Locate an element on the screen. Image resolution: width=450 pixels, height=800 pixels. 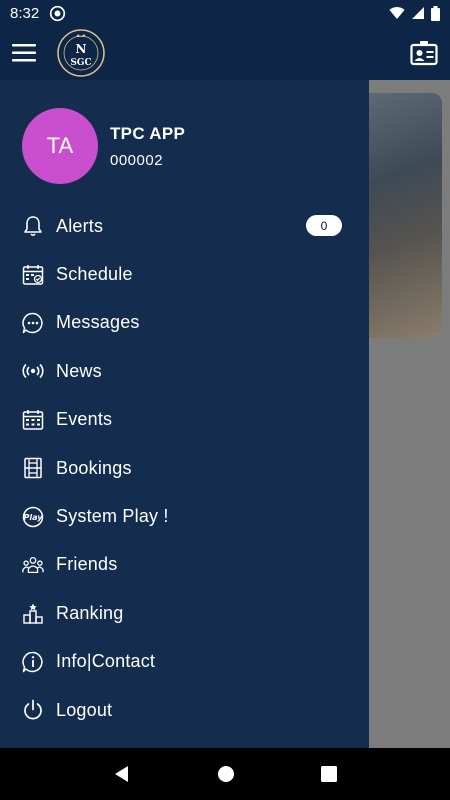
system-nav-bar is located at coordinates (225, 774).